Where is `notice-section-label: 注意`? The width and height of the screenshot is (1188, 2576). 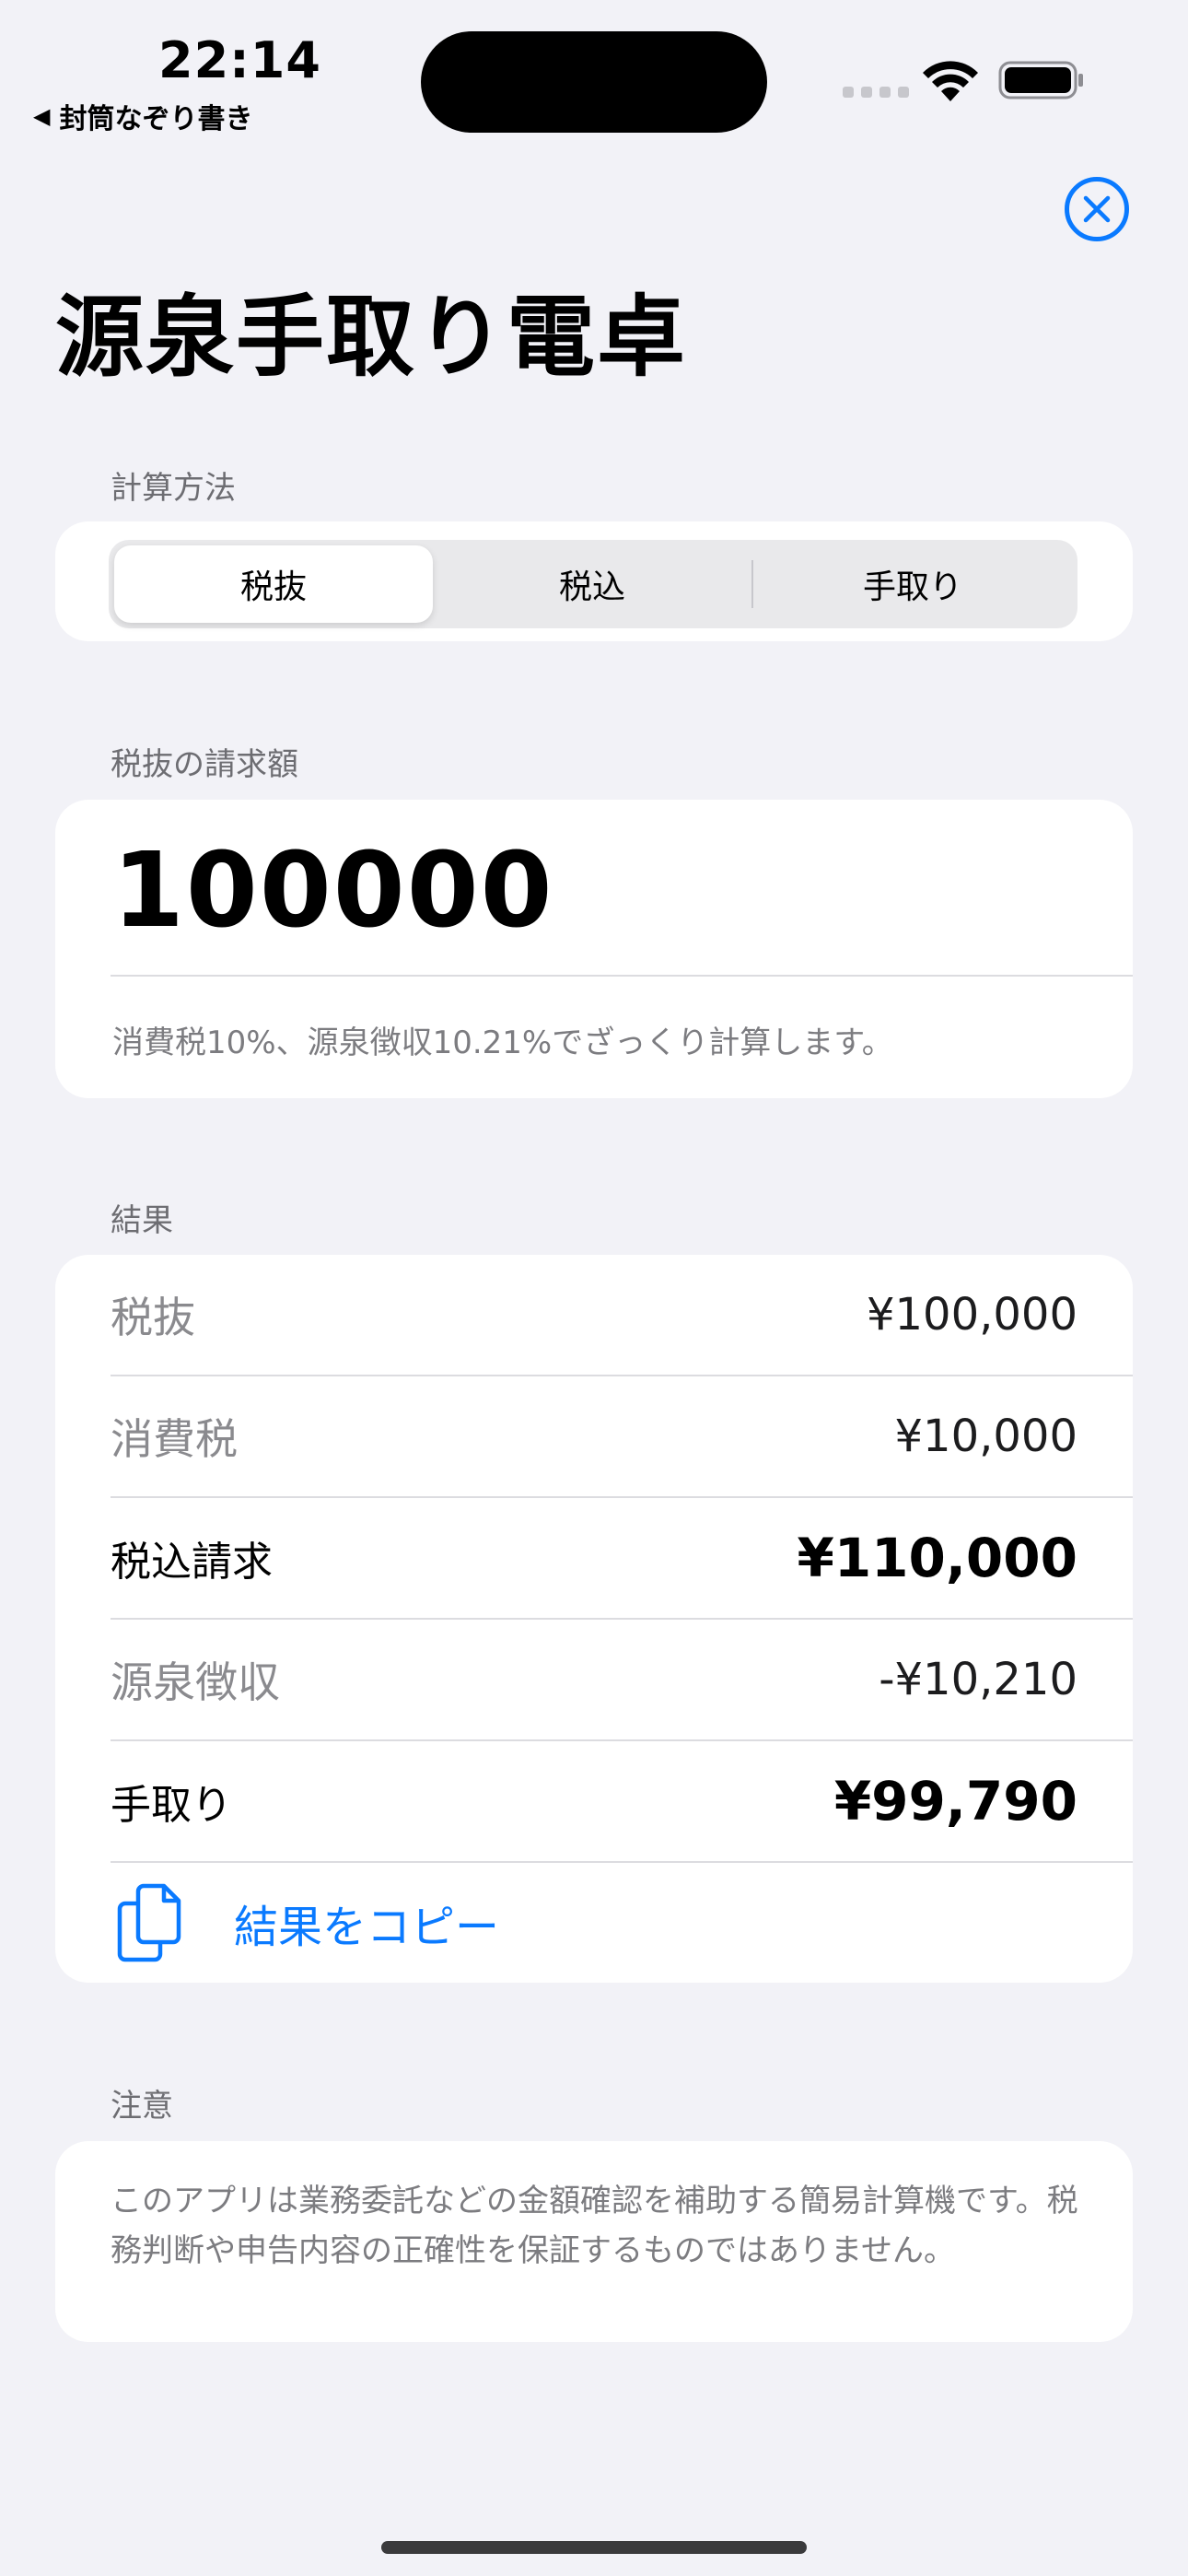
notice-section-label: 注意 is located at coordinates (142, 2106).